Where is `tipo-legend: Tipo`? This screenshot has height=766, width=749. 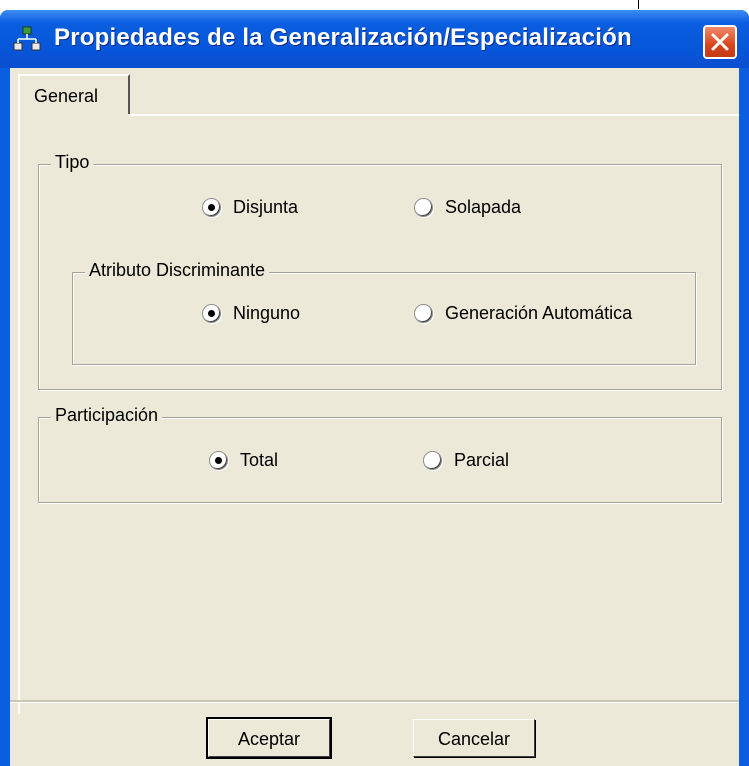 tipo-legend: Tipo is located at coordinates (72, 162).